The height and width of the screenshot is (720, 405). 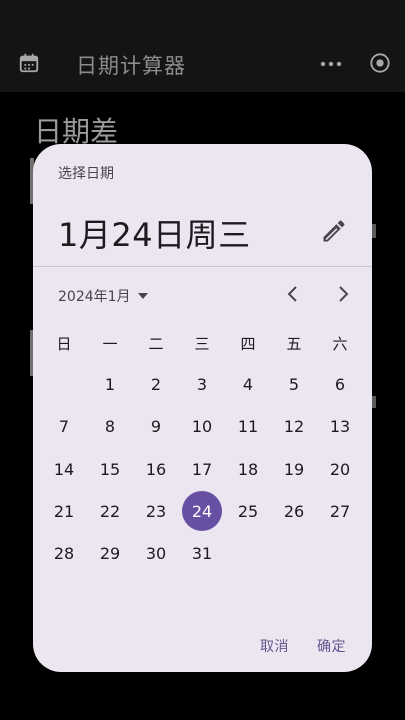 I want to click on radio-target-icon, so click(x=380, y=63).